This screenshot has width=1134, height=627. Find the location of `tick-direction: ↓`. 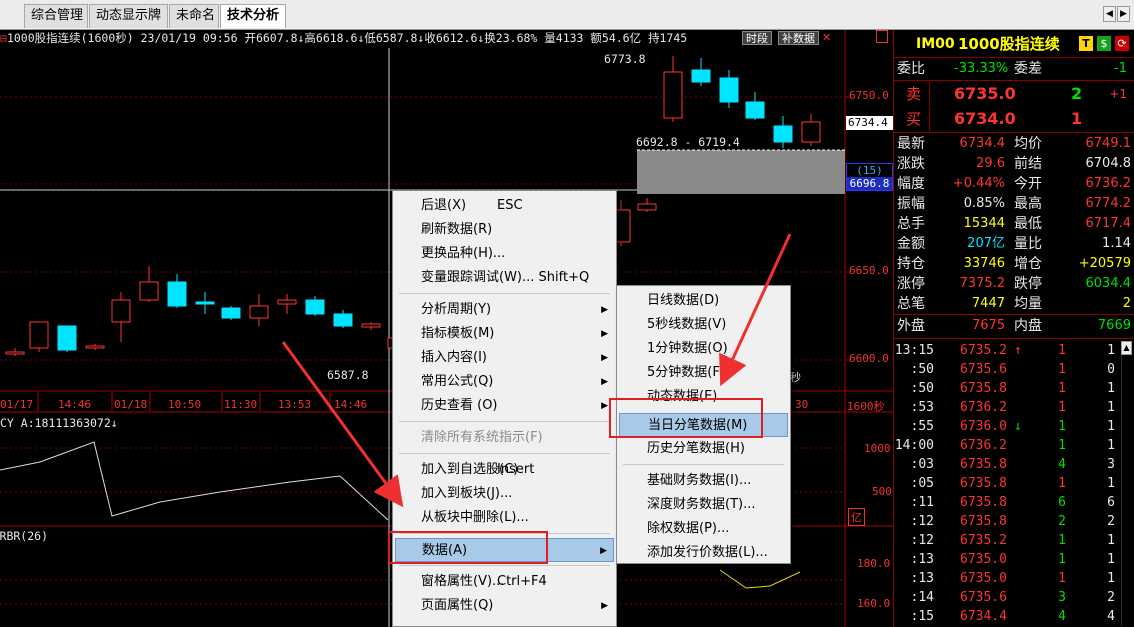

tick-direction: ↓ is located at coordinates (1018, 426).